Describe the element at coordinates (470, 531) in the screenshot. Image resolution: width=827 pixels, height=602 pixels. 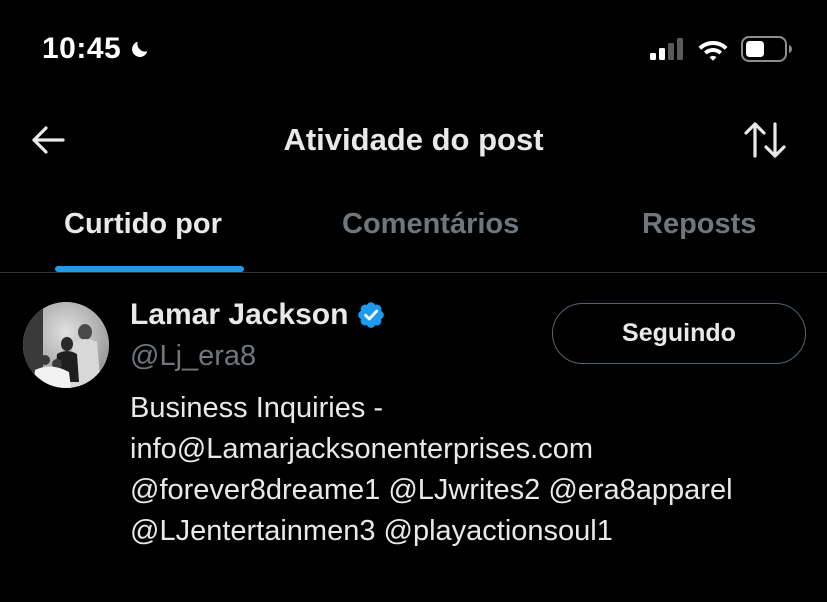
I see `bio-mentions-line: @LJentertainmen3 @playactionsoul1` at that location.